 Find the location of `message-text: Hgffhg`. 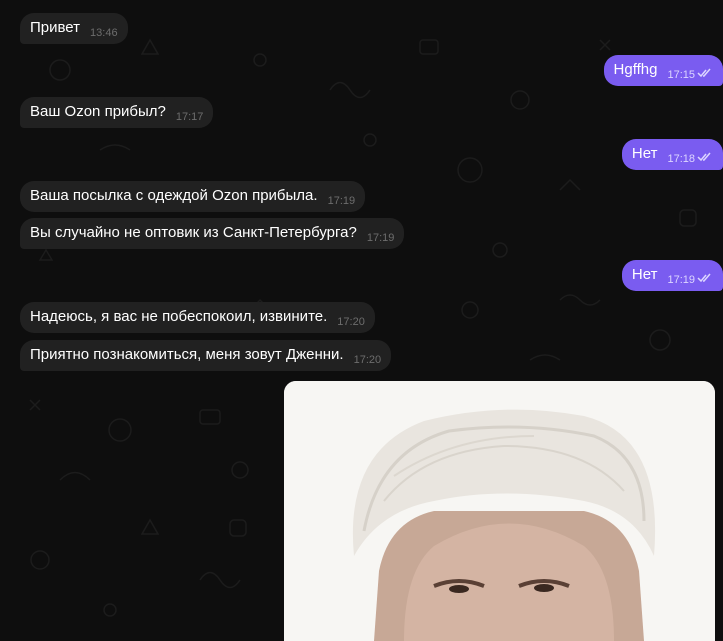

message-text: Hgffhg is located at coordinates (635, 69).